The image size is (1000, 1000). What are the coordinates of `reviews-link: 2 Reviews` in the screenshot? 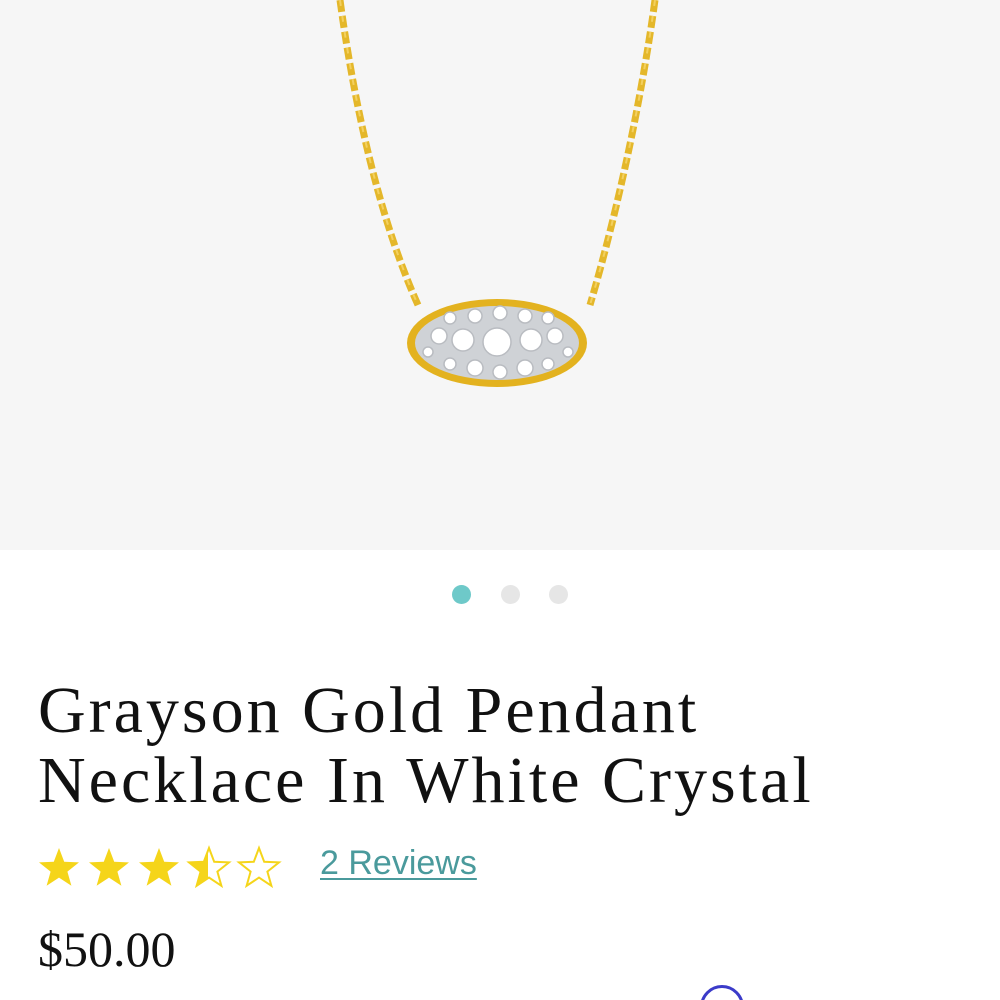 It's located at (398, 863).